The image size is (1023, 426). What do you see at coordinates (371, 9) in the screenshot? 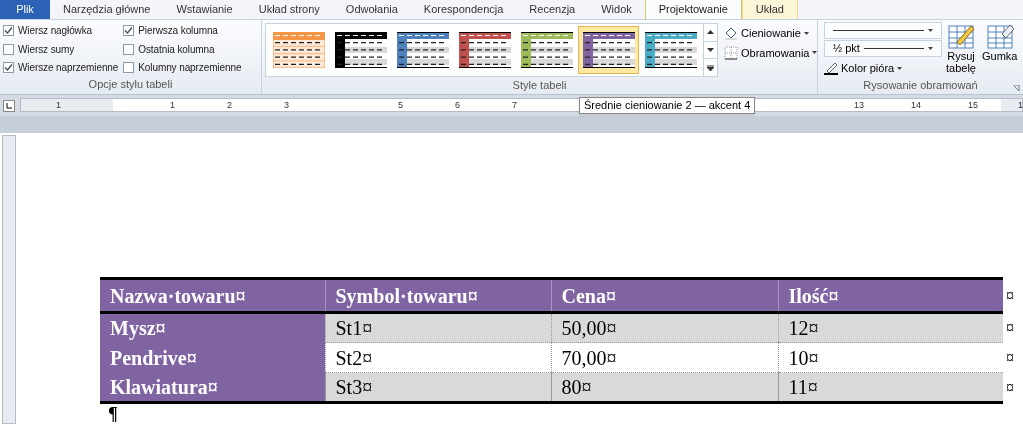
I see `tab: Odwołania` at bounding box center [371, 9].